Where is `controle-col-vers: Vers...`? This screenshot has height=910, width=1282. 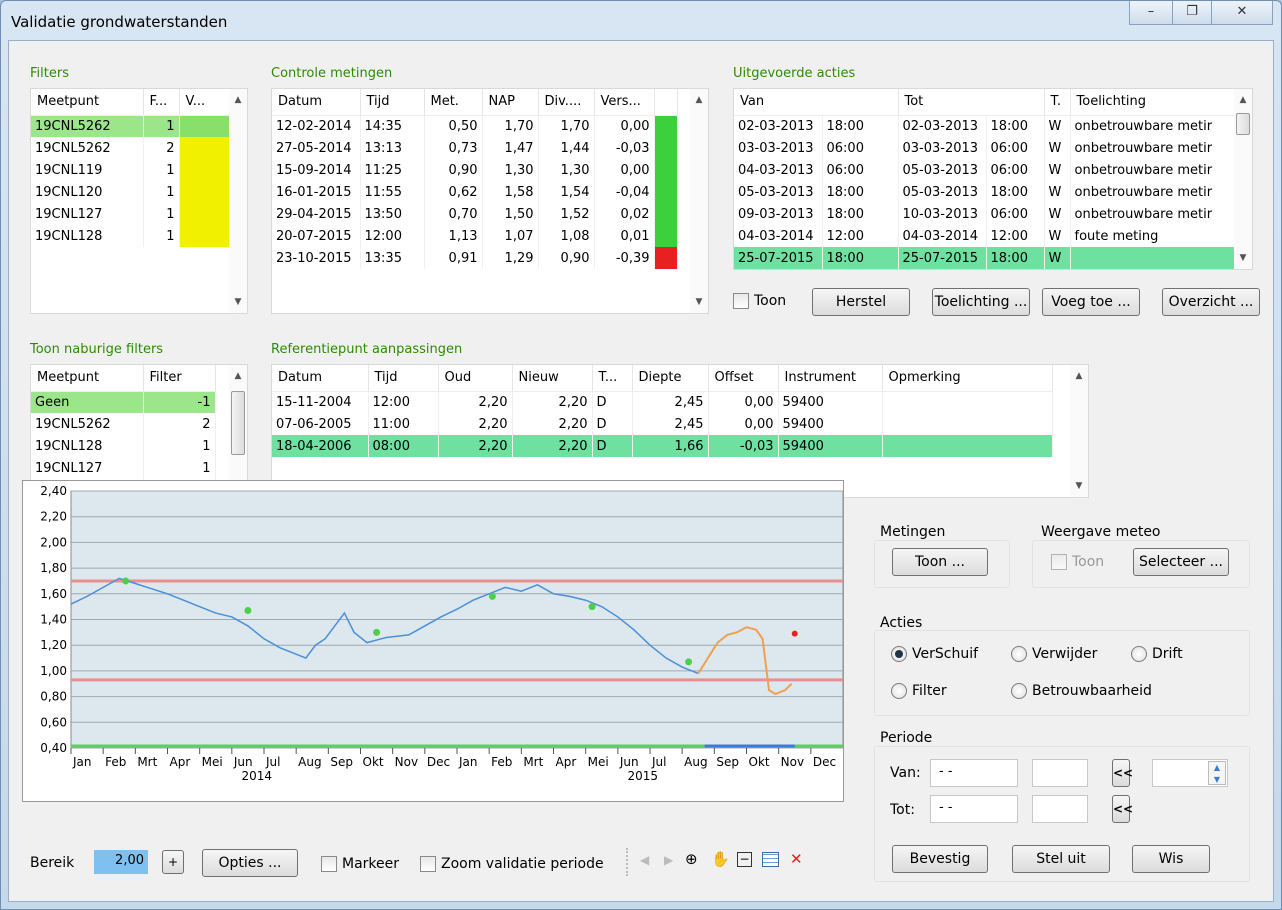
controle-col-vers: Vers... is located at coordinates (624, 102).